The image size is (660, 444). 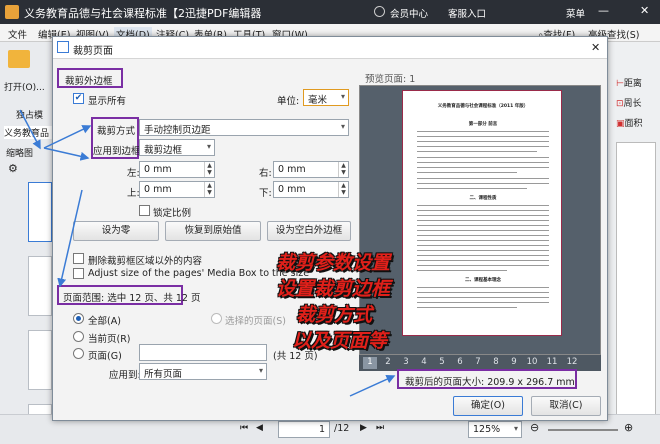 I want to click on overlay-line-1: 裁剪参数设置, so click(x=333, y=263).